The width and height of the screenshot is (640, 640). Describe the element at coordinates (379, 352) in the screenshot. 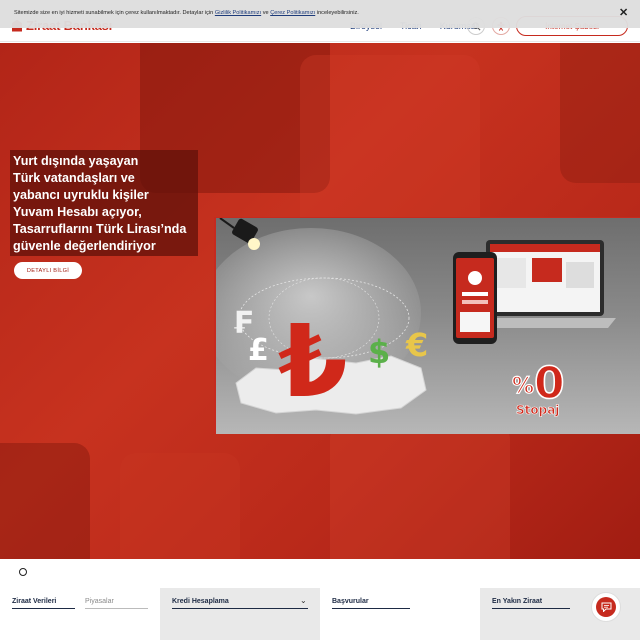

I see `dollar-symbol-icon: $` at that location.